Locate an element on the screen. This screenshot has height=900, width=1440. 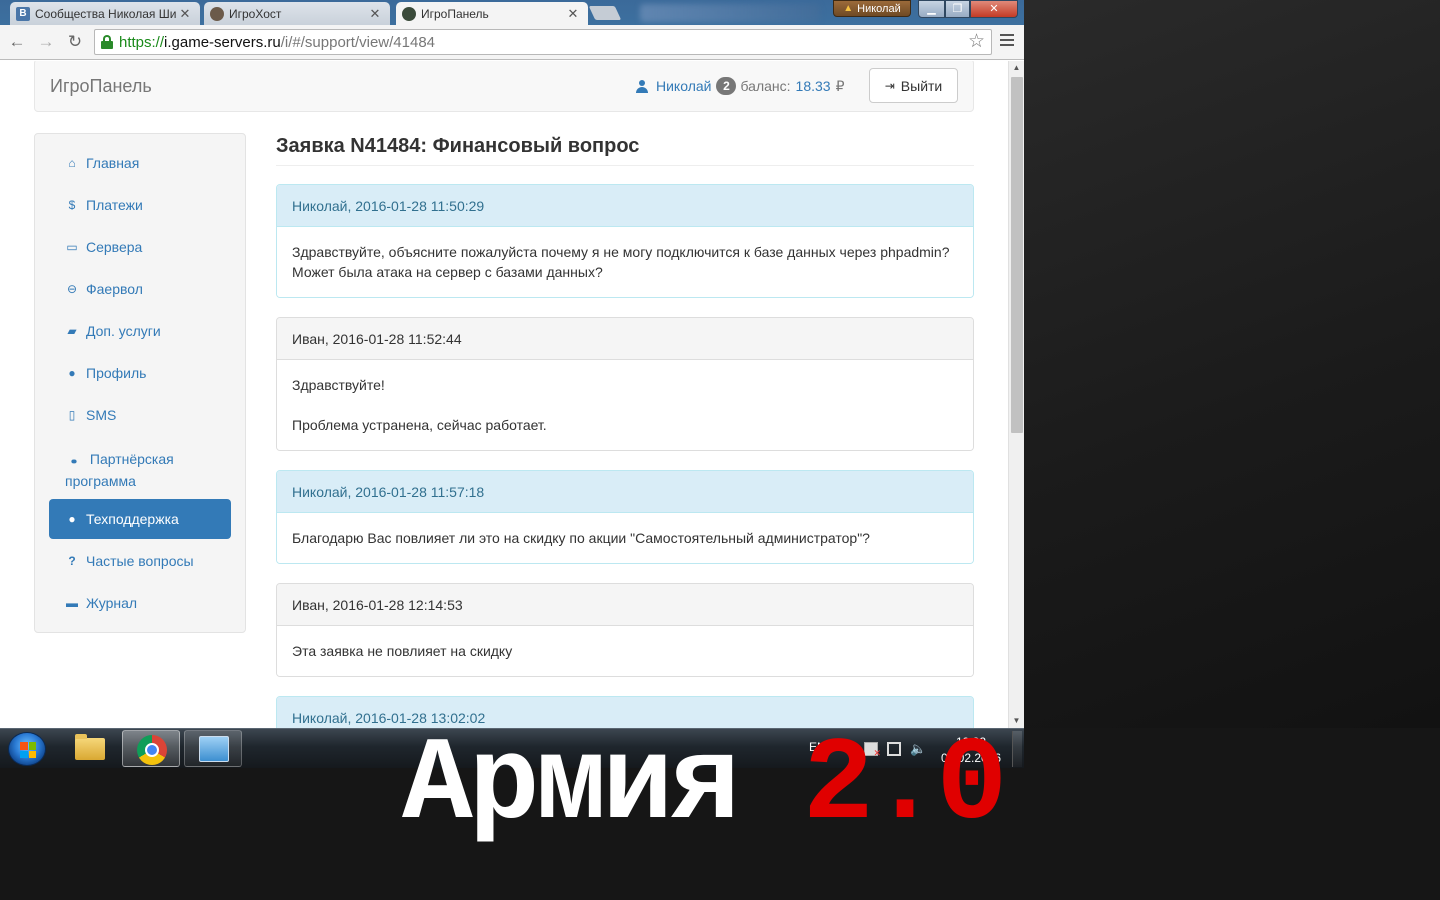
tab-vk: B Сообщества Николая Ши ✕ is located at coordinates (105, 13).